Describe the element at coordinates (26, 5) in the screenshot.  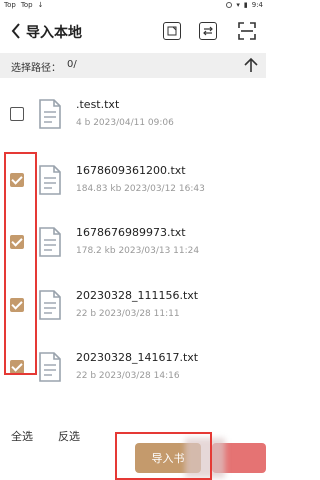
I see `status-app-2: Top` at that location.